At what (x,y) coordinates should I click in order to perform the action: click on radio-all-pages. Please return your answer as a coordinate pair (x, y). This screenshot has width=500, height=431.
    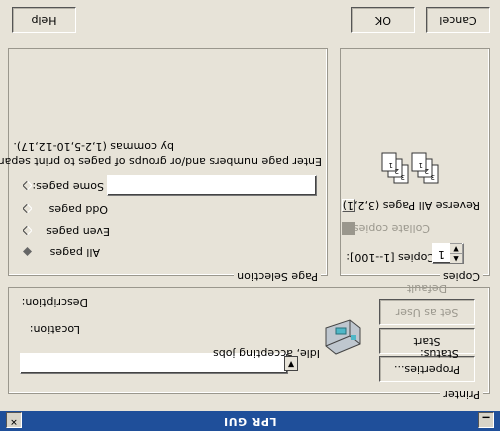
    Looking at the image, I should click on (27, 251).